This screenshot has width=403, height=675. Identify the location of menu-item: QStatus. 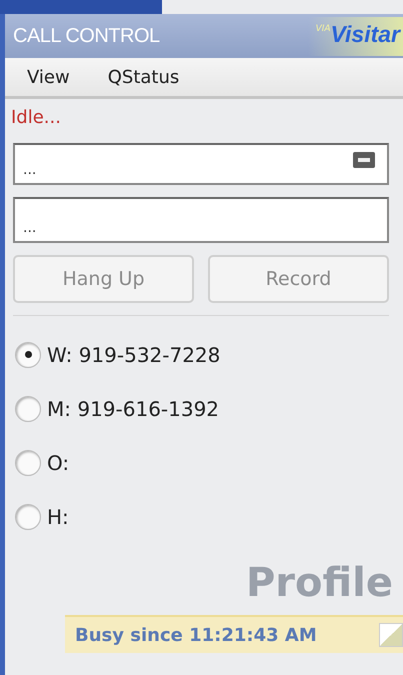
(144, 77).